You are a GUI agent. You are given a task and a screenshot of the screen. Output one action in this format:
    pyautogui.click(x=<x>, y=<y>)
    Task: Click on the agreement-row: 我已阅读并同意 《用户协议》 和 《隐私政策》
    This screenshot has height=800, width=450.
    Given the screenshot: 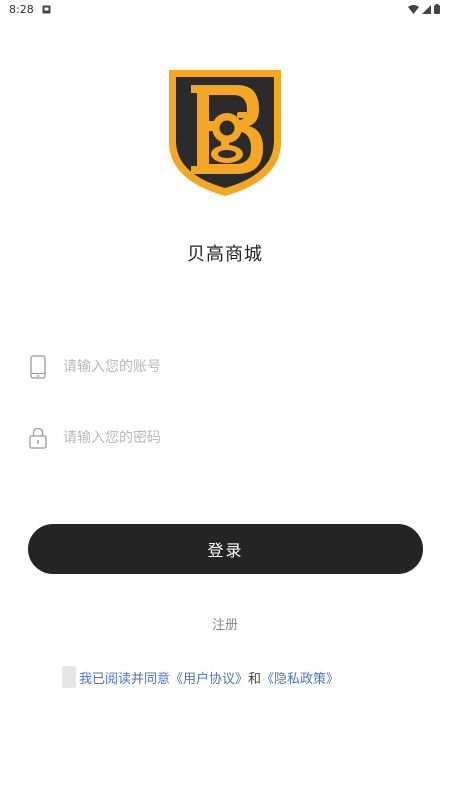 What is the action you would take?
    pyautogui.click(x=200, y=677)
    